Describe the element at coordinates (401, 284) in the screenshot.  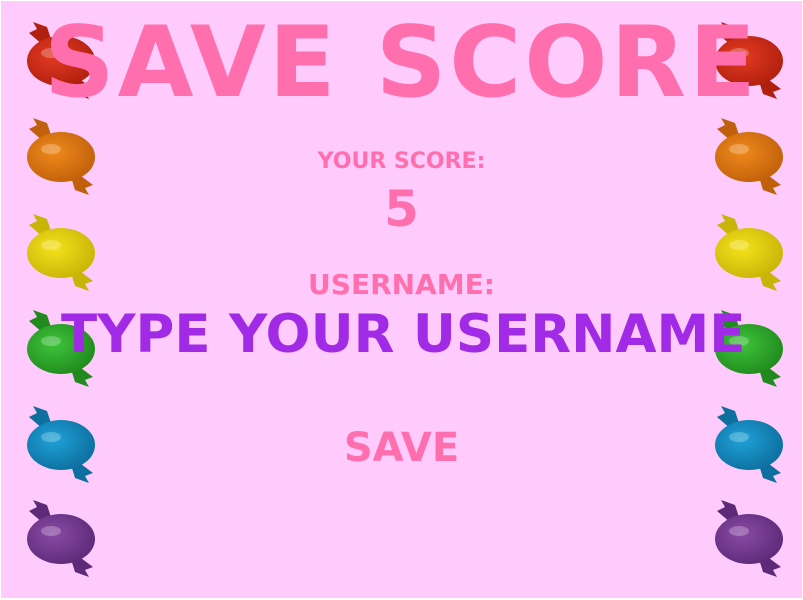
I see `username-label: USERNAME:` at that location.